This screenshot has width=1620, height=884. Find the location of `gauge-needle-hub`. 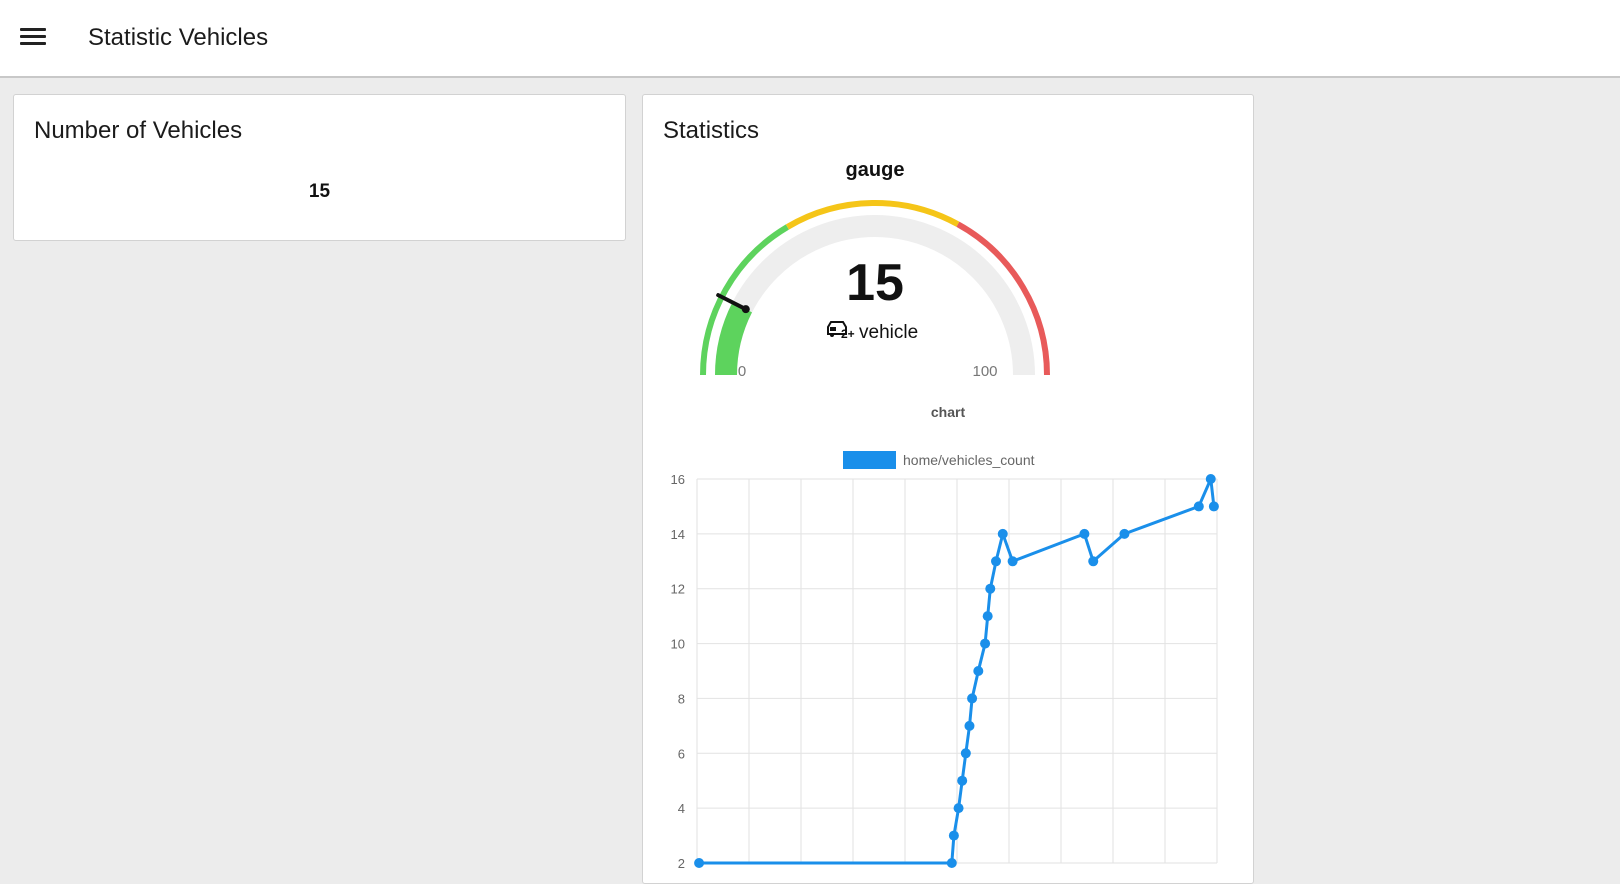

gauge-needle-hub is located at coordinates (745, 309).